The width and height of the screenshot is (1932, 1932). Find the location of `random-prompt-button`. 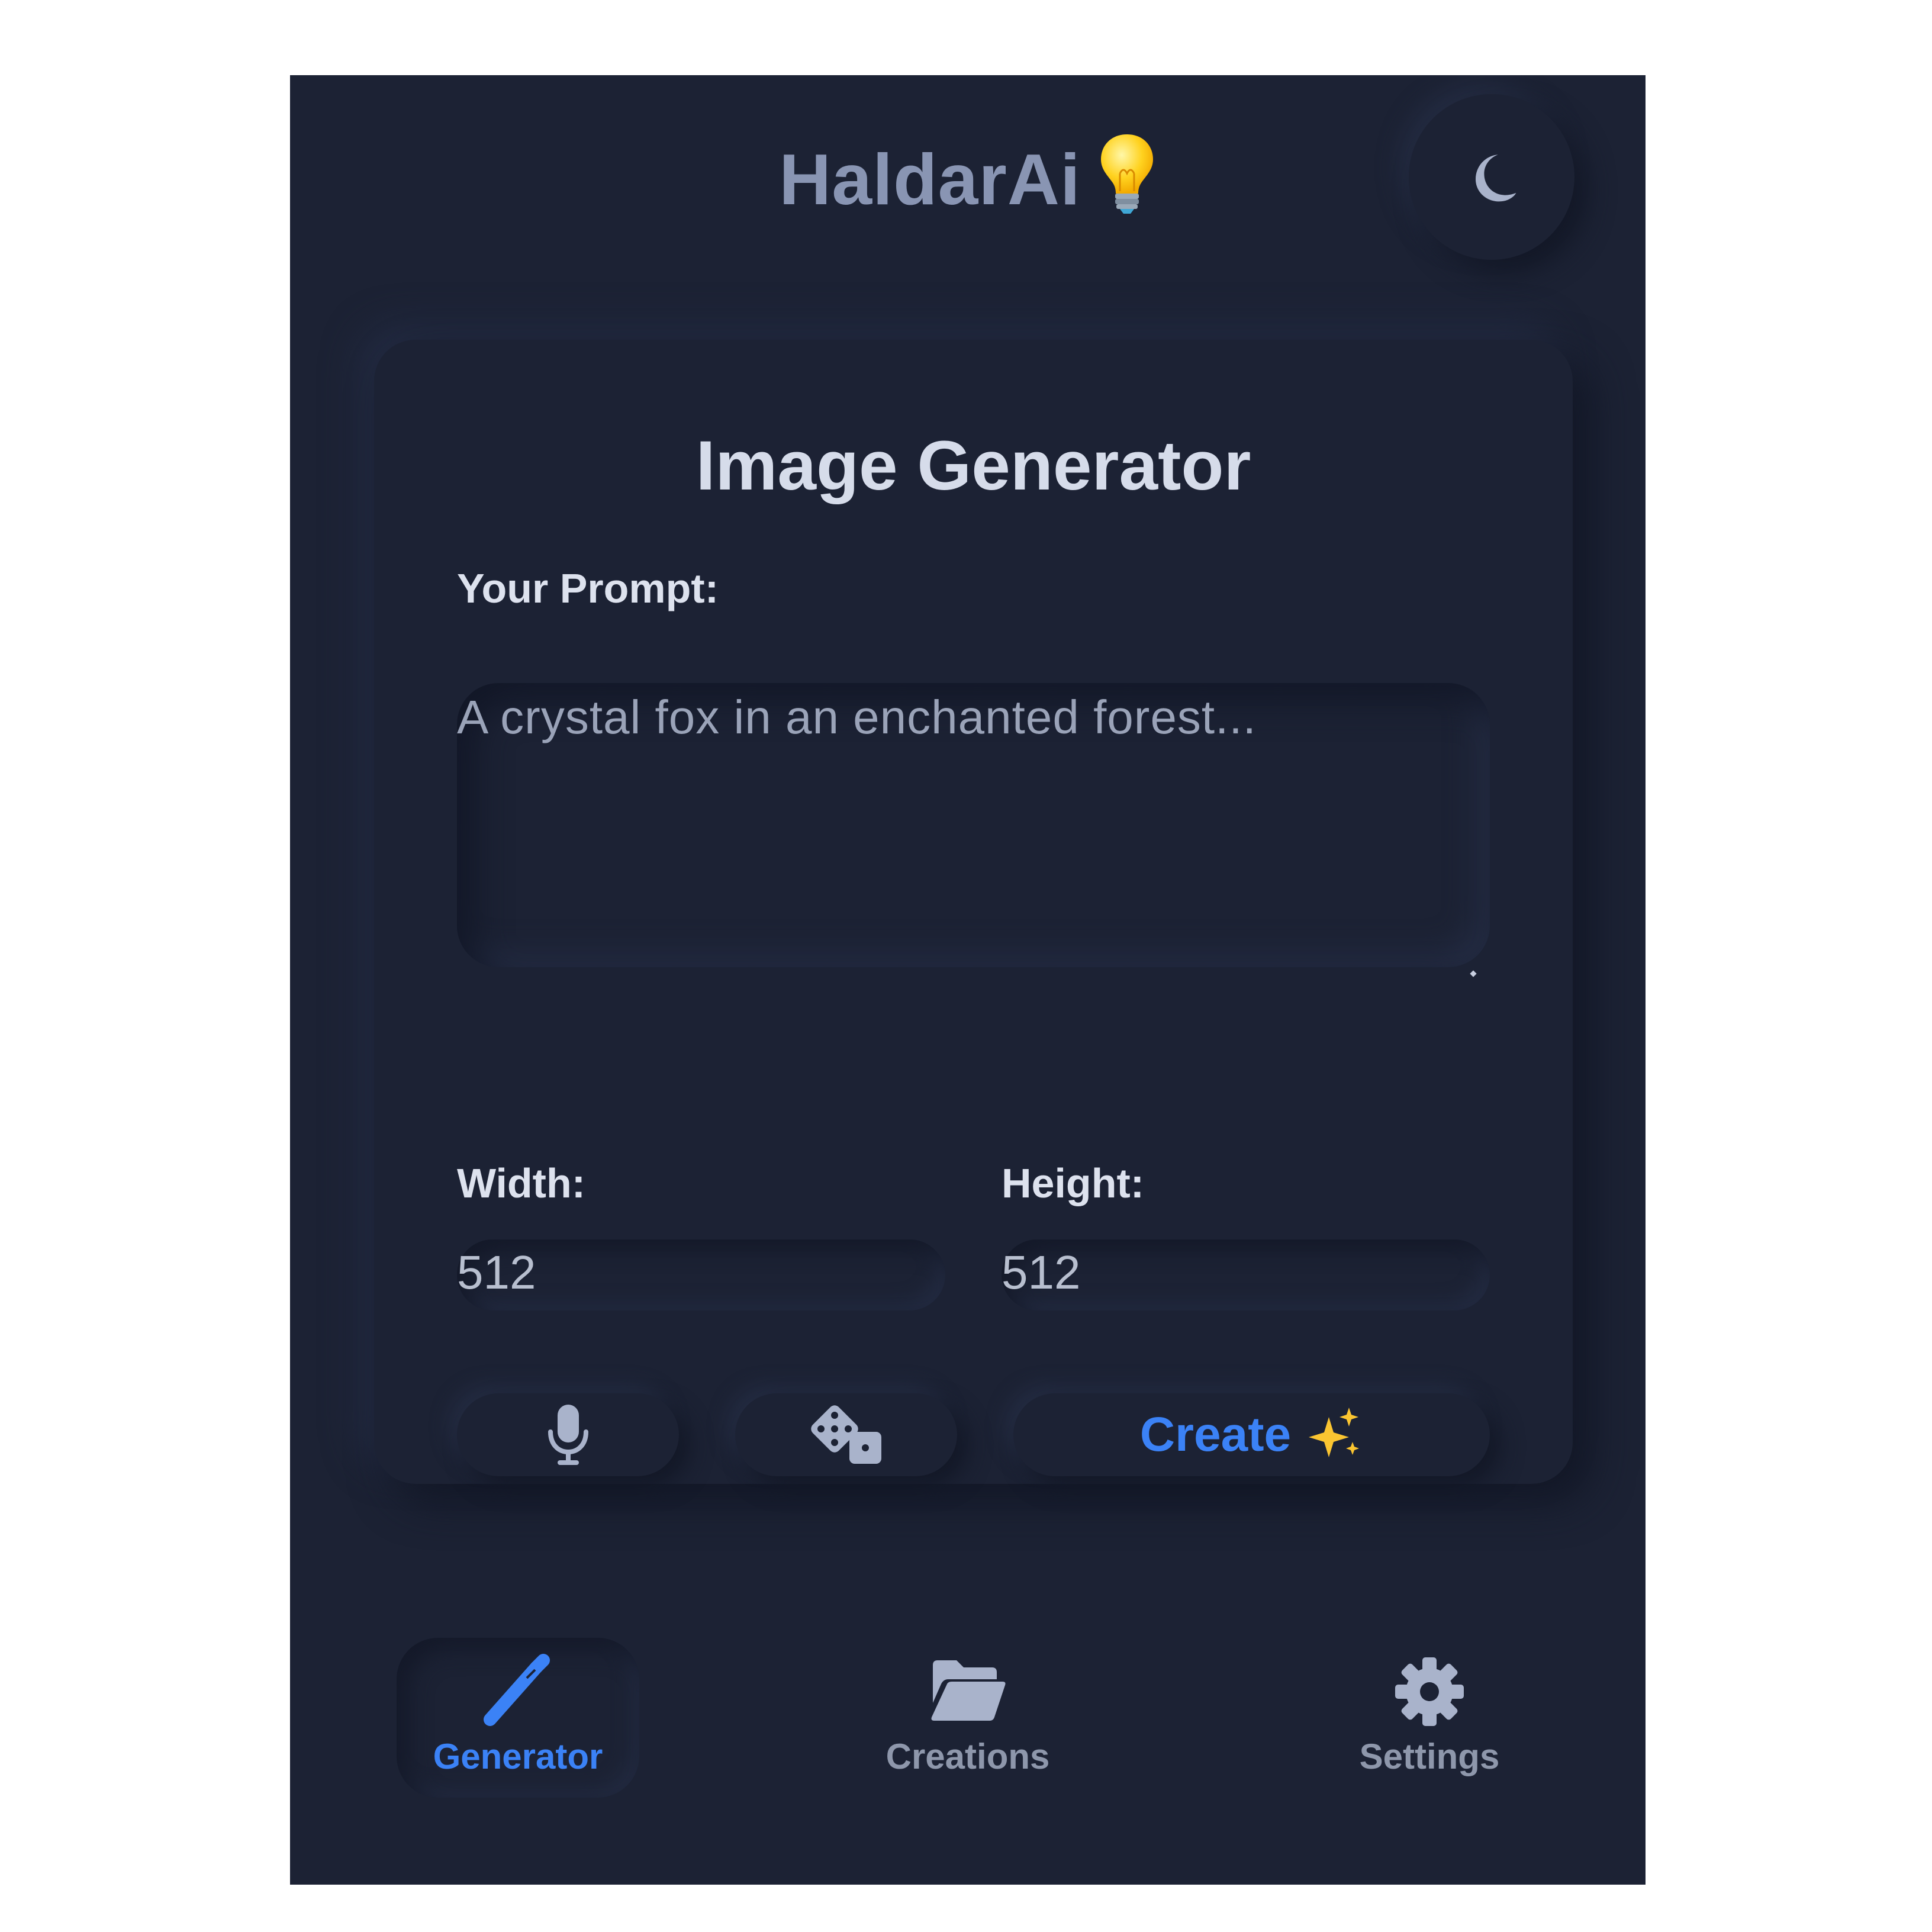

random-prompt-button is located at coordinates (846, 1434).